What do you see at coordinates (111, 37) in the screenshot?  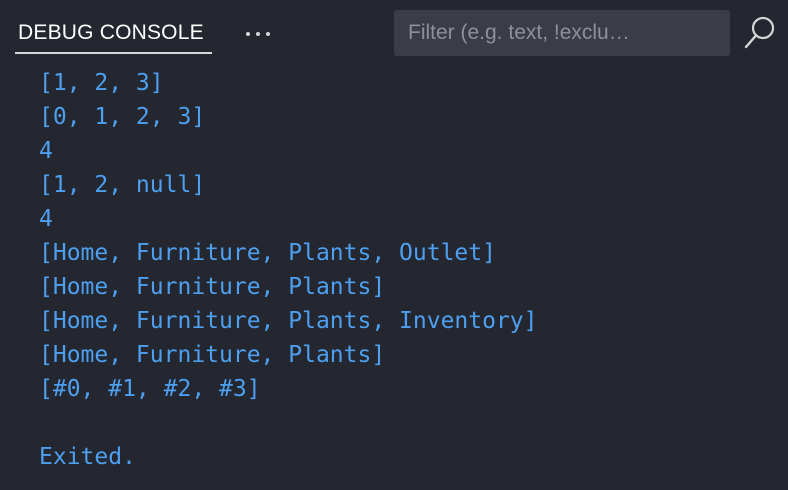 I see `tab-debug-console: DEBUG CONSOLE` at bounding box center [111, 37].